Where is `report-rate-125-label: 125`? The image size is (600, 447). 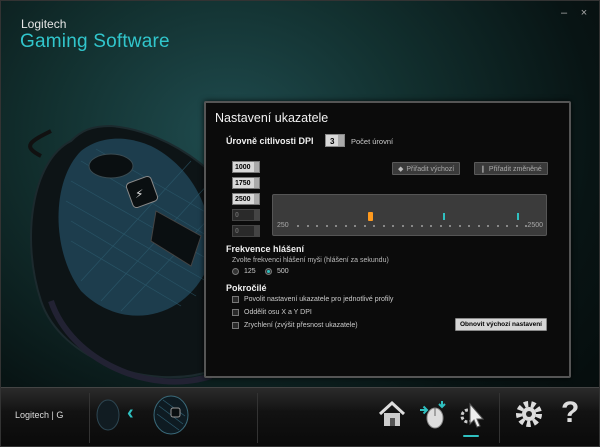 report-rate-125-label: 125 is located at coordinates (250, 271).